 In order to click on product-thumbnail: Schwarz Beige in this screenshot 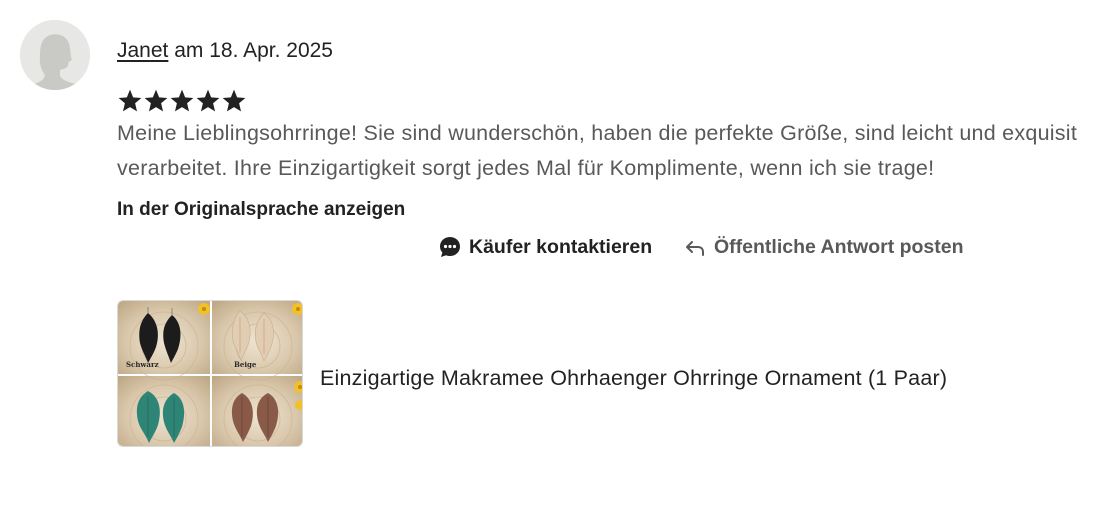, I will do `click(210, 373)`.